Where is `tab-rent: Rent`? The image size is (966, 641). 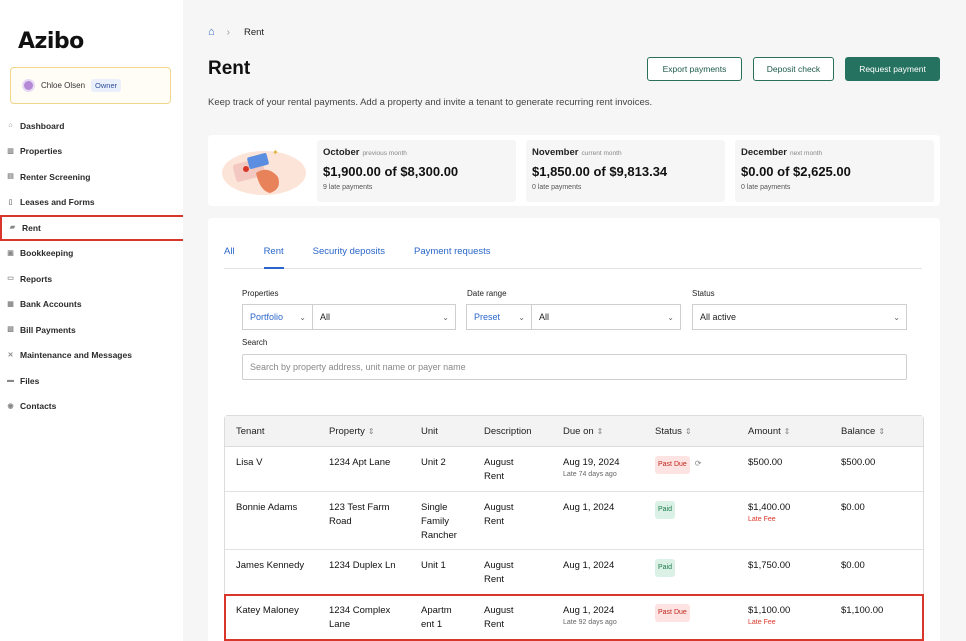
tab-rent: Rent is located at coordinates (273, 256).